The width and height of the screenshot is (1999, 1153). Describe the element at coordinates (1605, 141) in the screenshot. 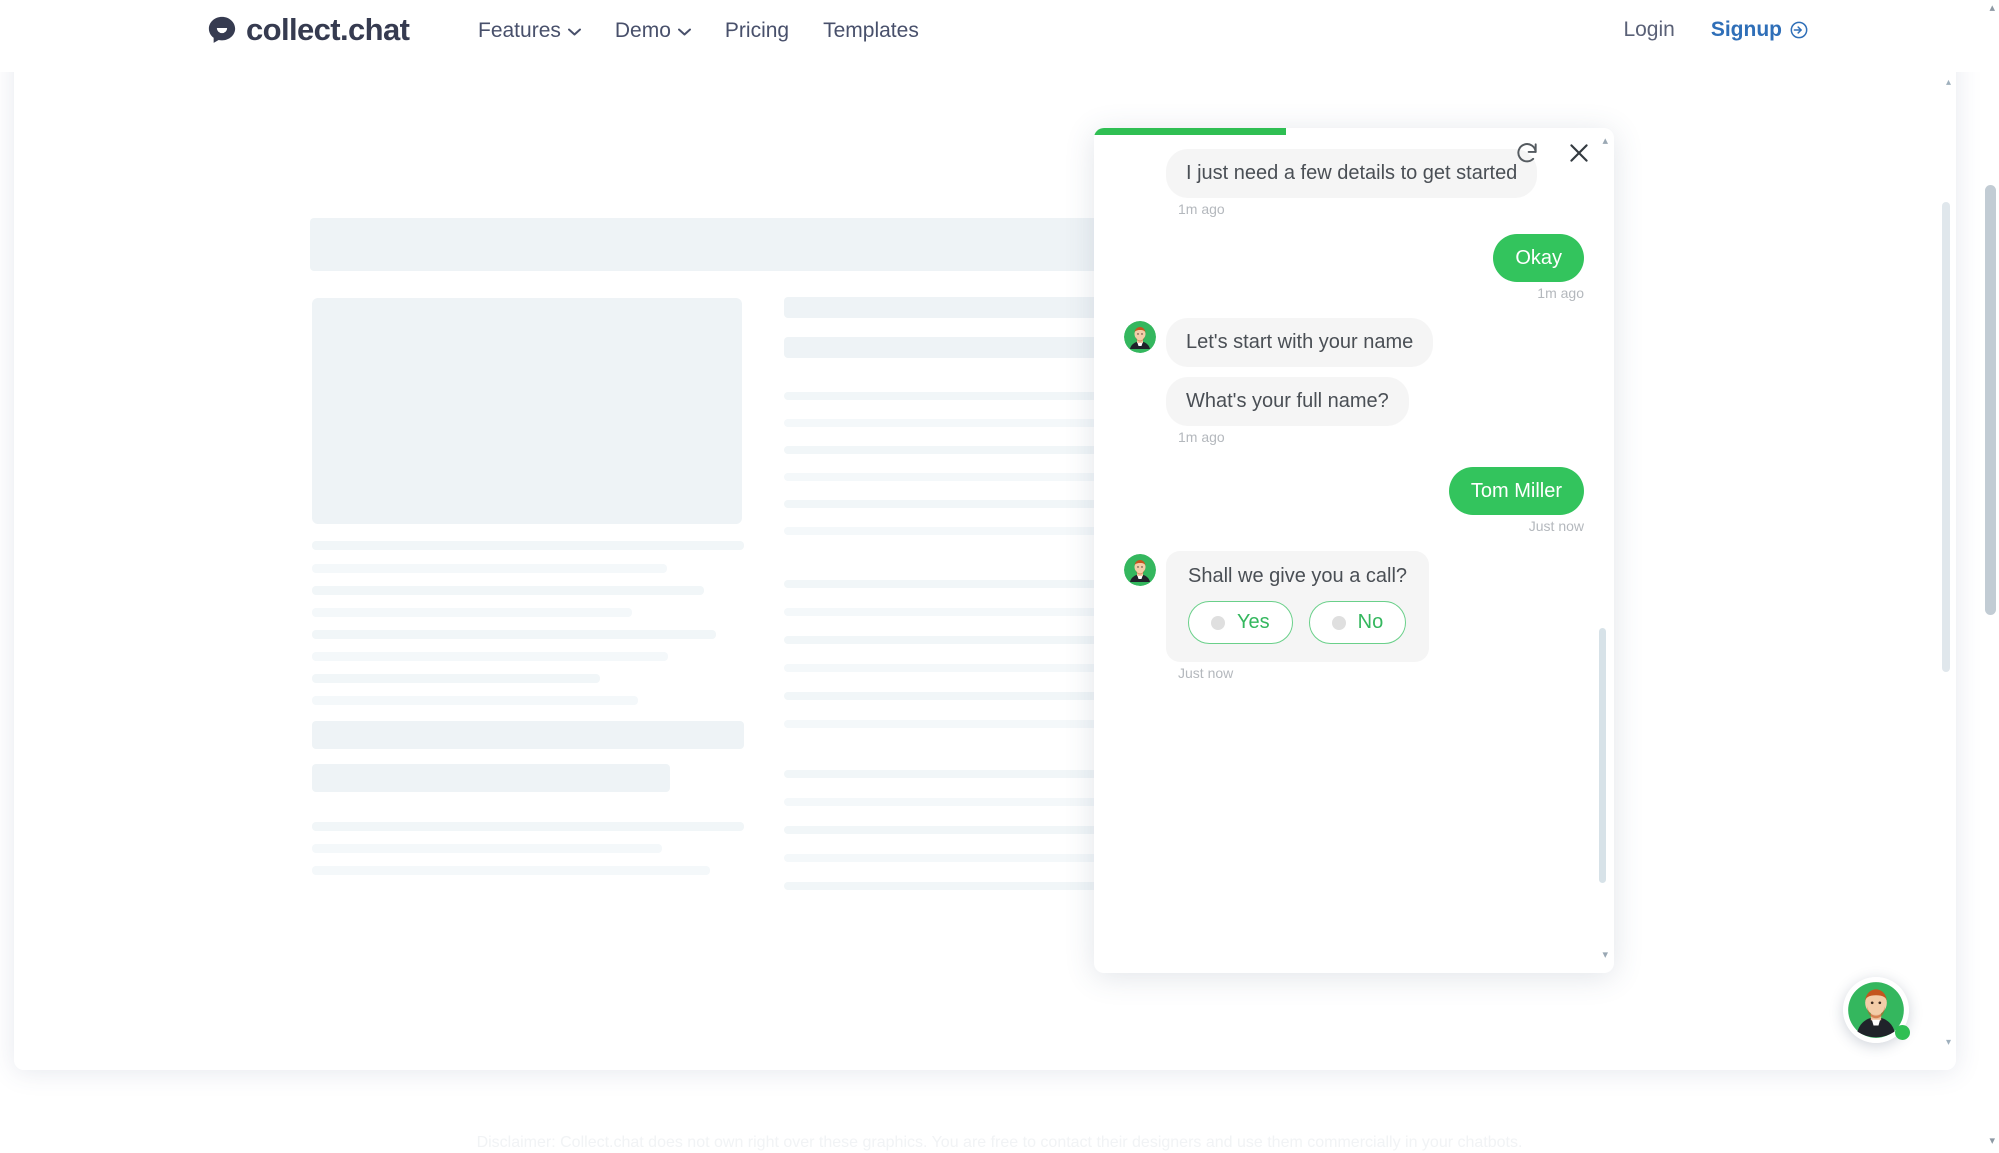

I see `chat-scroll-up-caret: ▴` at that location.